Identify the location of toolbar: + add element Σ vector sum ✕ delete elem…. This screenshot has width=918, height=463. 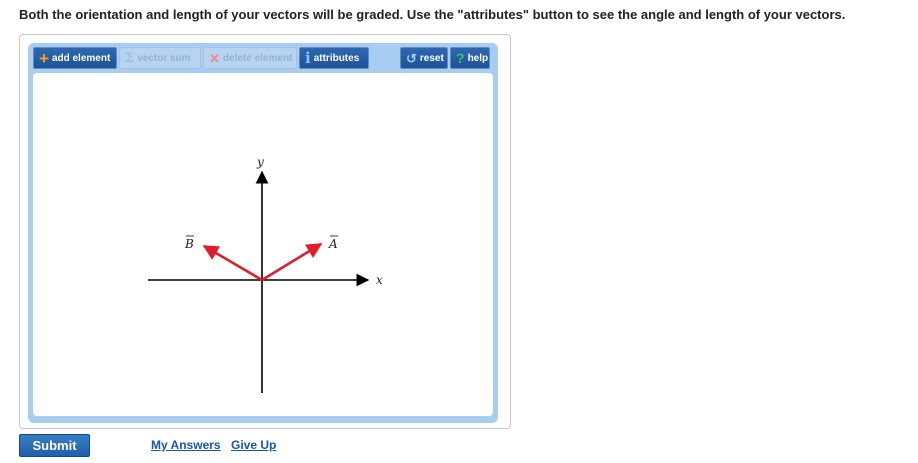
(263, 59).